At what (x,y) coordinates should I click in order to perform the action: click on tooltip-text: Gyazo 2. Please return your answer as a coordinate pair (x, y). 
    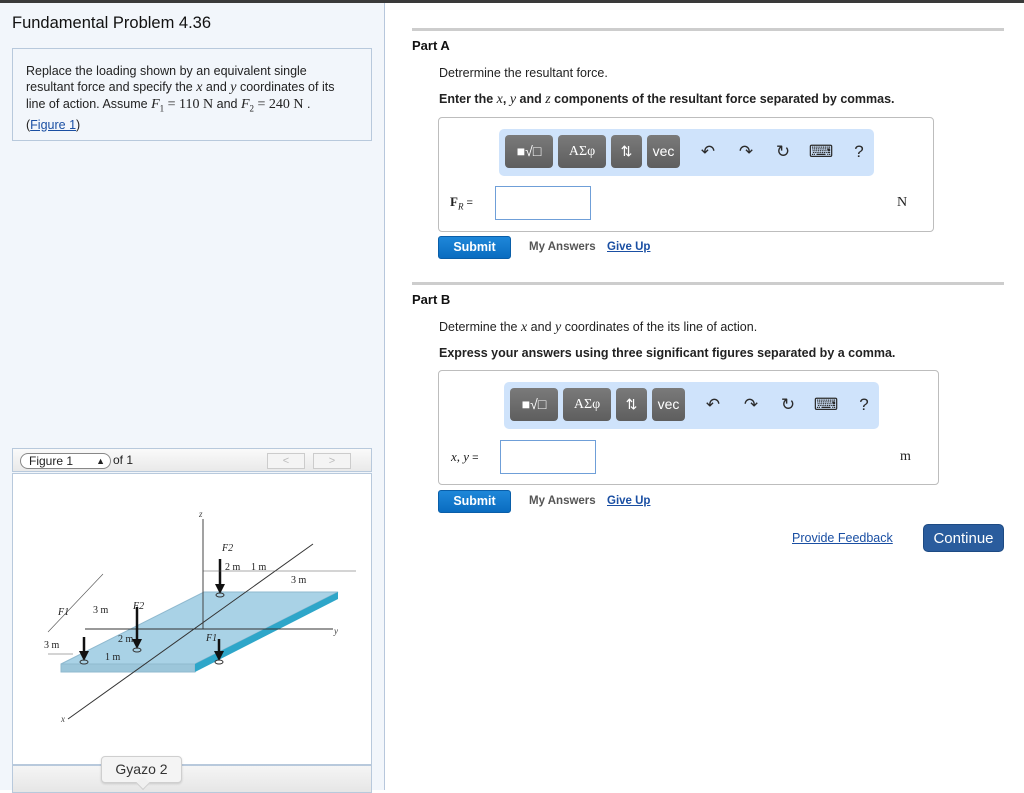
    Looking at the image, I should click on (141, 769).